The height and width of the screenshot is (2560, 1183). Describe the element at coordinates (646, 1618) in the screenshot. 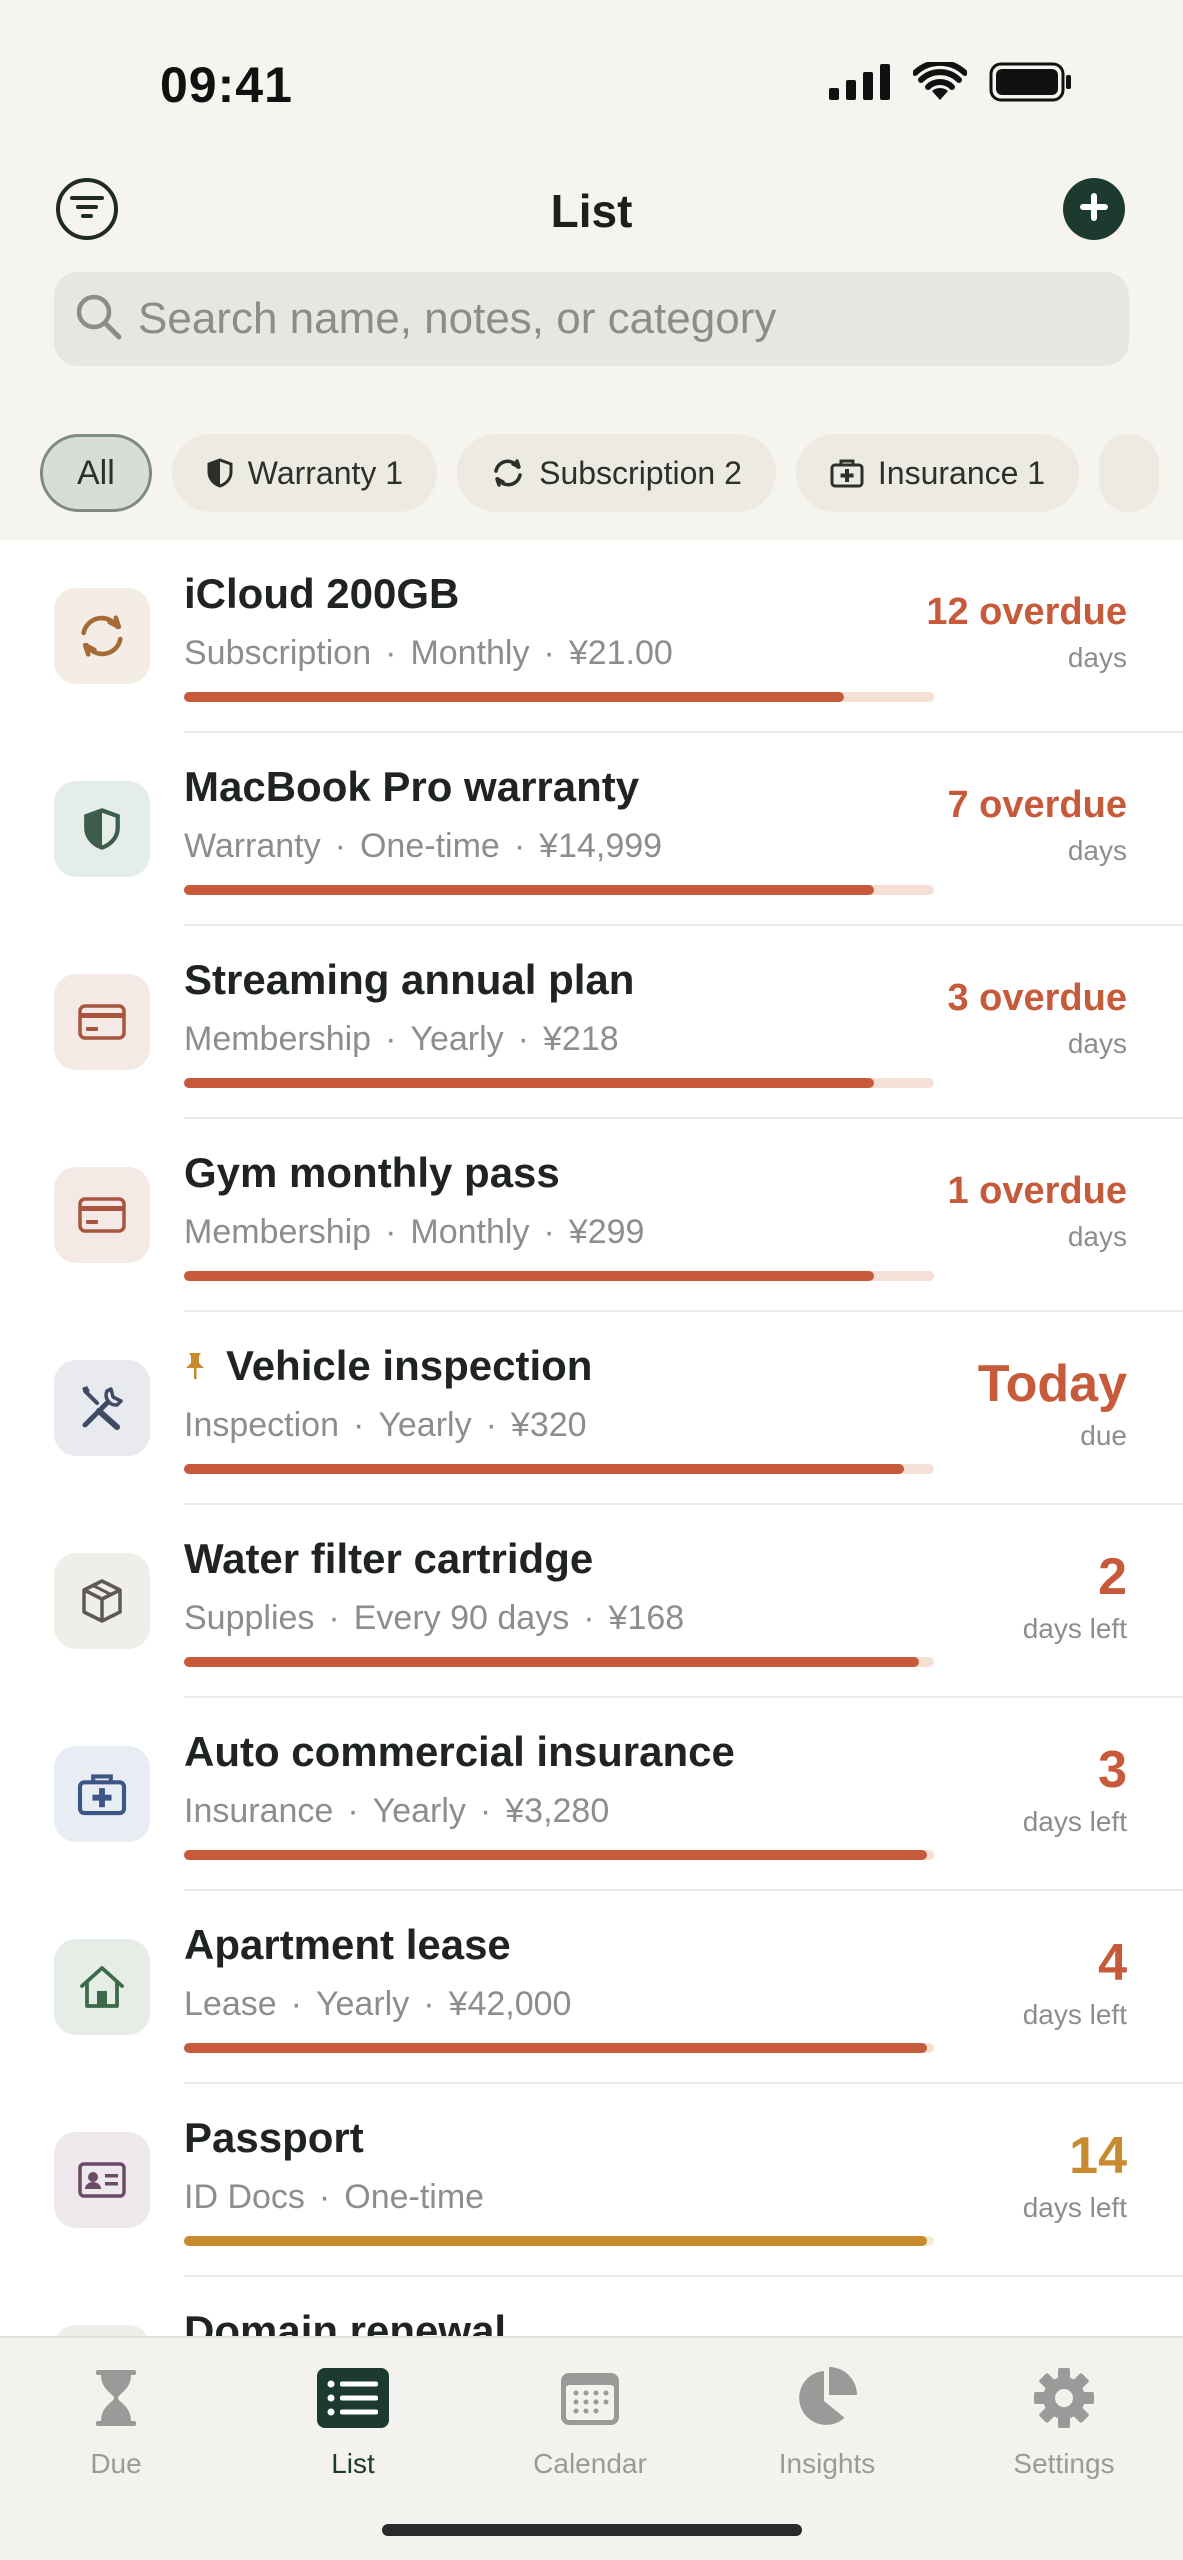

I see `item-price: ¥168` at that location.